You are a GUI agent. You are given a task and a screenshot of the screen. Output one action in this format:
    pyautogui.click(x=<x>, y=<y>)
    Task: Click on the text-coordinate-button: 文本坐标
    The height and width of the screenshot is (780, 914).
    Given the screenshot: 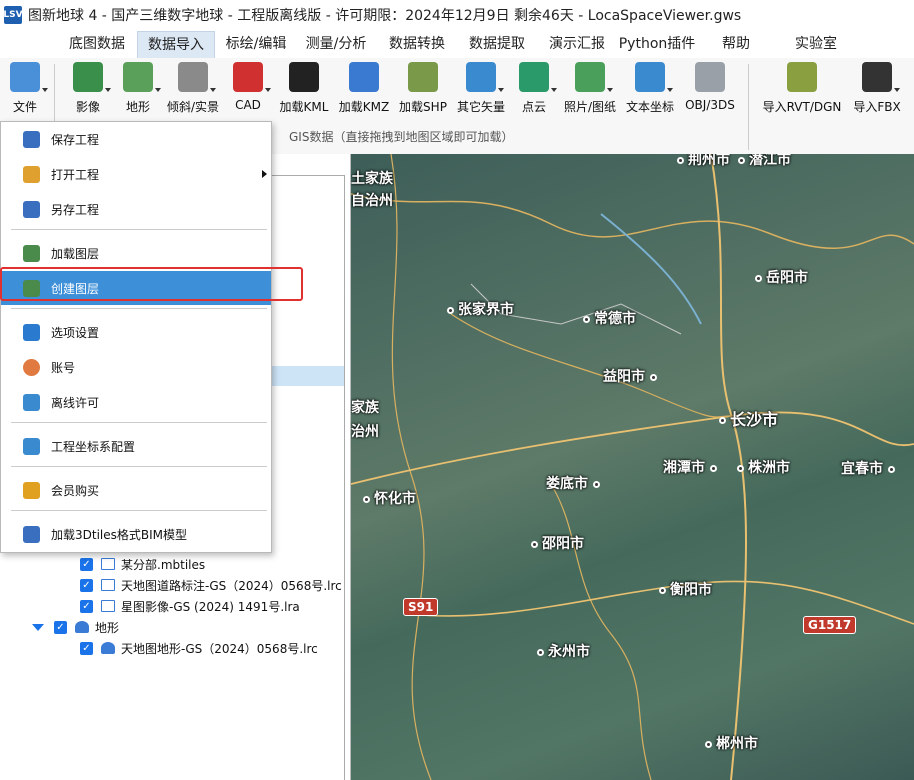 What is the action you would take?
    pyautogui.click(x=650, y=88)
    